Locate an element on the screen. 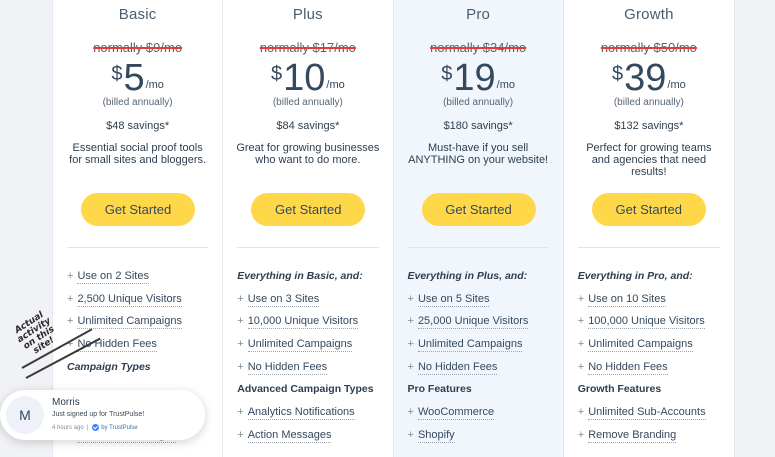 The image size is (775, 457). feature-heading: Everything in Plus, and: is located at coordinates (482, 277).